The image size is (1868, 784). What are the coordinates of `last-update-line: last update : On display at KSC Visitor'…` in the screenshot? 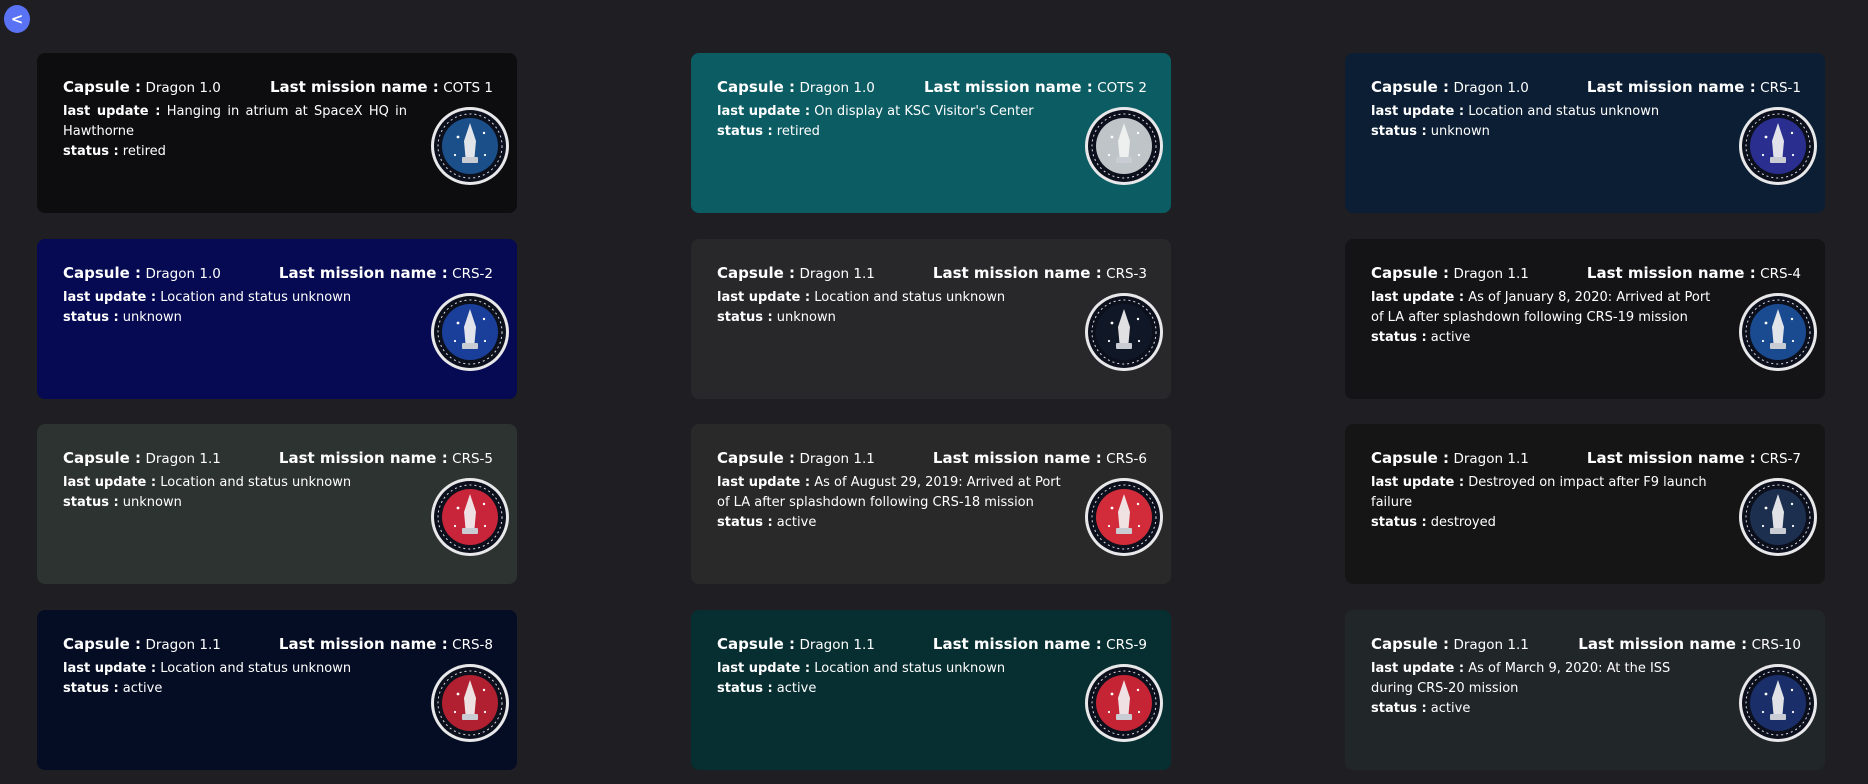 It's located at (889, 112).